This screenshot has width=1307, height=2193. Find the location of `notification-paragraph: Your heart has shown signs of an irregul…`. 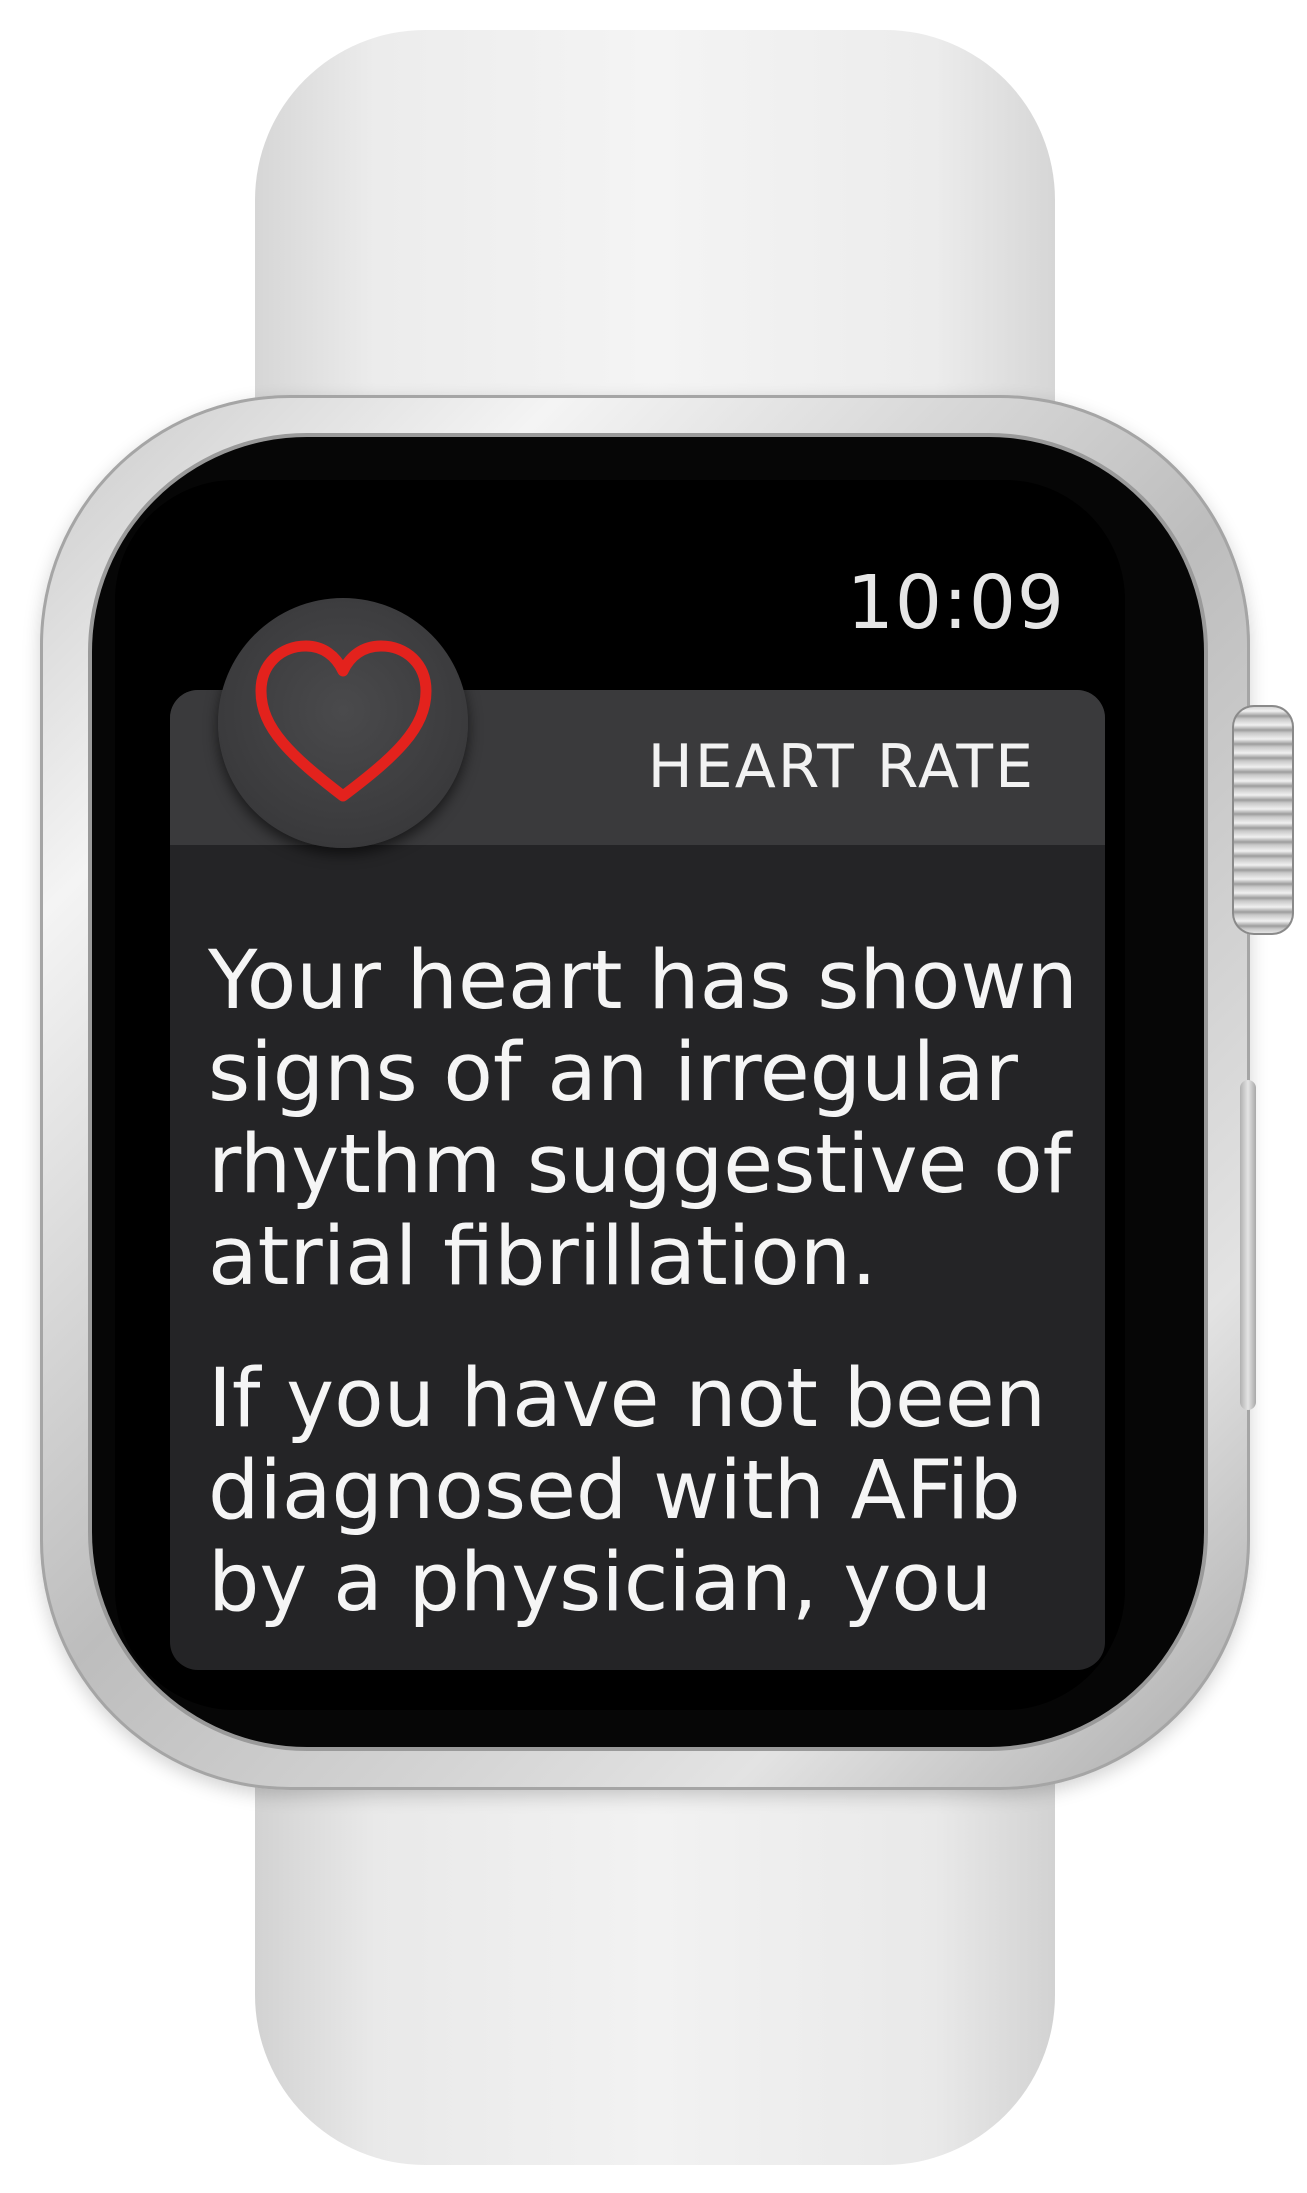

notification-paragraph: Your heart has shown signs of an irregul… is located at coordinates (643, 1119).